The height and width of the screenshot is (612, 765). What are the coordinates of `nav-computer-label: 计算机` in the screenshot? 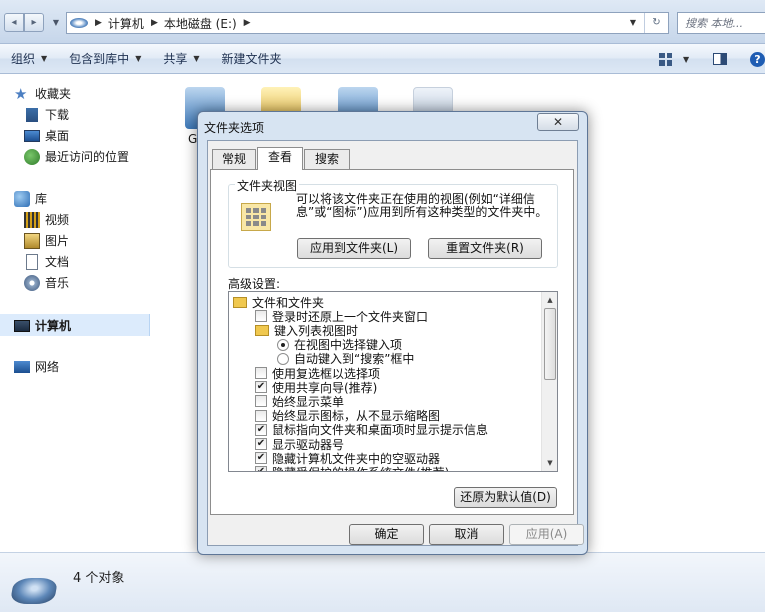 It's located at (53, 326).